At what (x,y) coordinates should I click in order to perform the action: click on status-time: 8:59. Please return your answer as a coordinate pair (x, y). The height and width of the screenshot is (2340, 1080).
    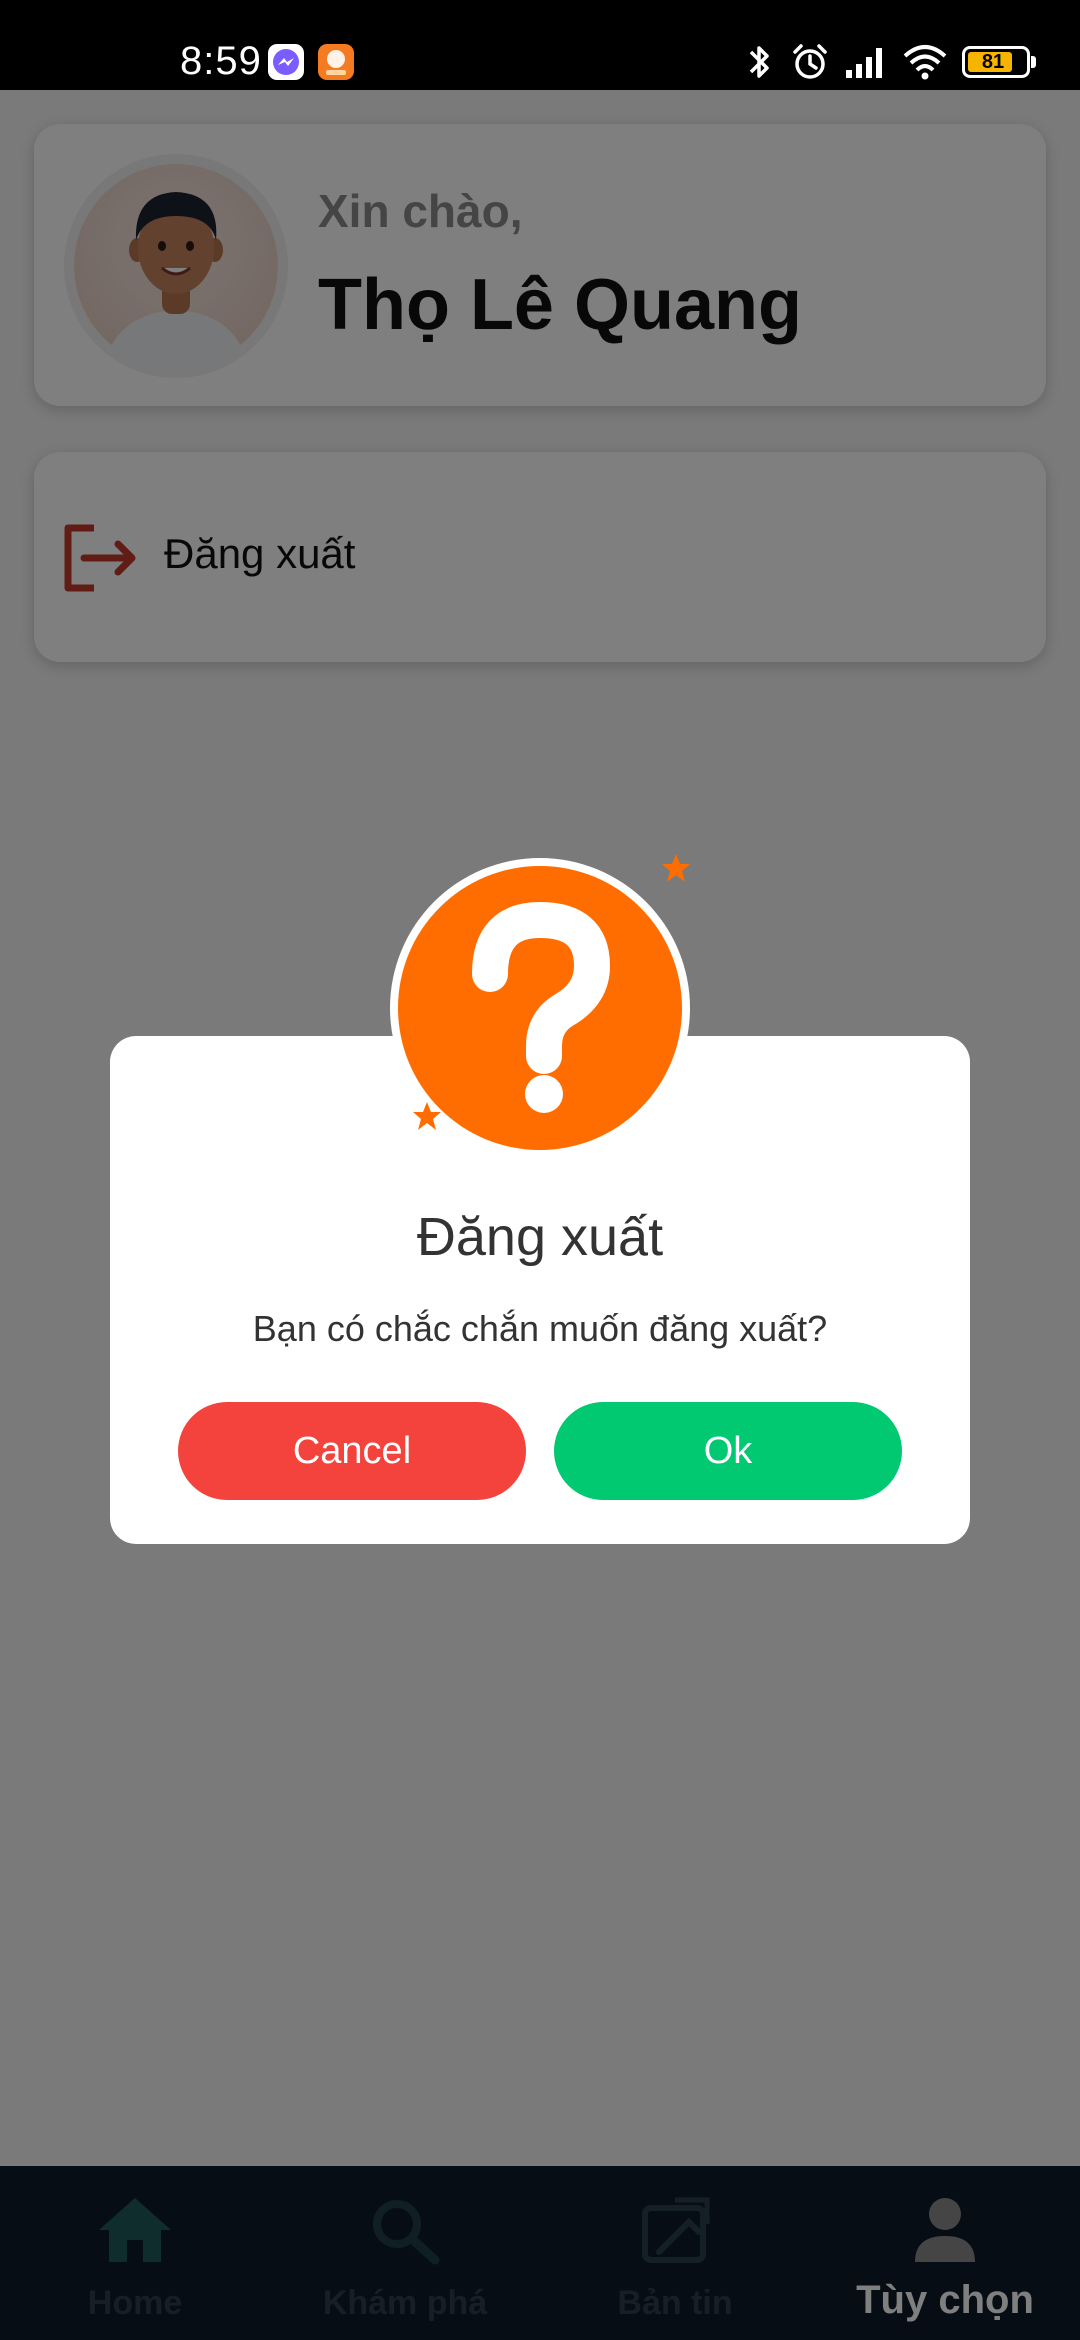
    Looking at the image, I should click on (221, 61).